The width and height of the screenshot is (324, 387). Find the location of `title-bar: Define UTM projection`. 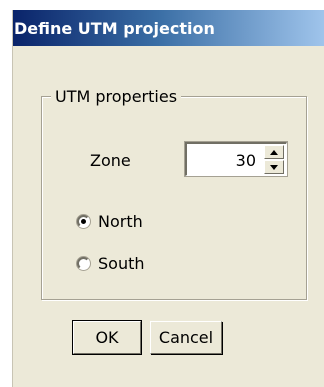

title-bar: Define UTM projection is located at coordinates (168, 28).